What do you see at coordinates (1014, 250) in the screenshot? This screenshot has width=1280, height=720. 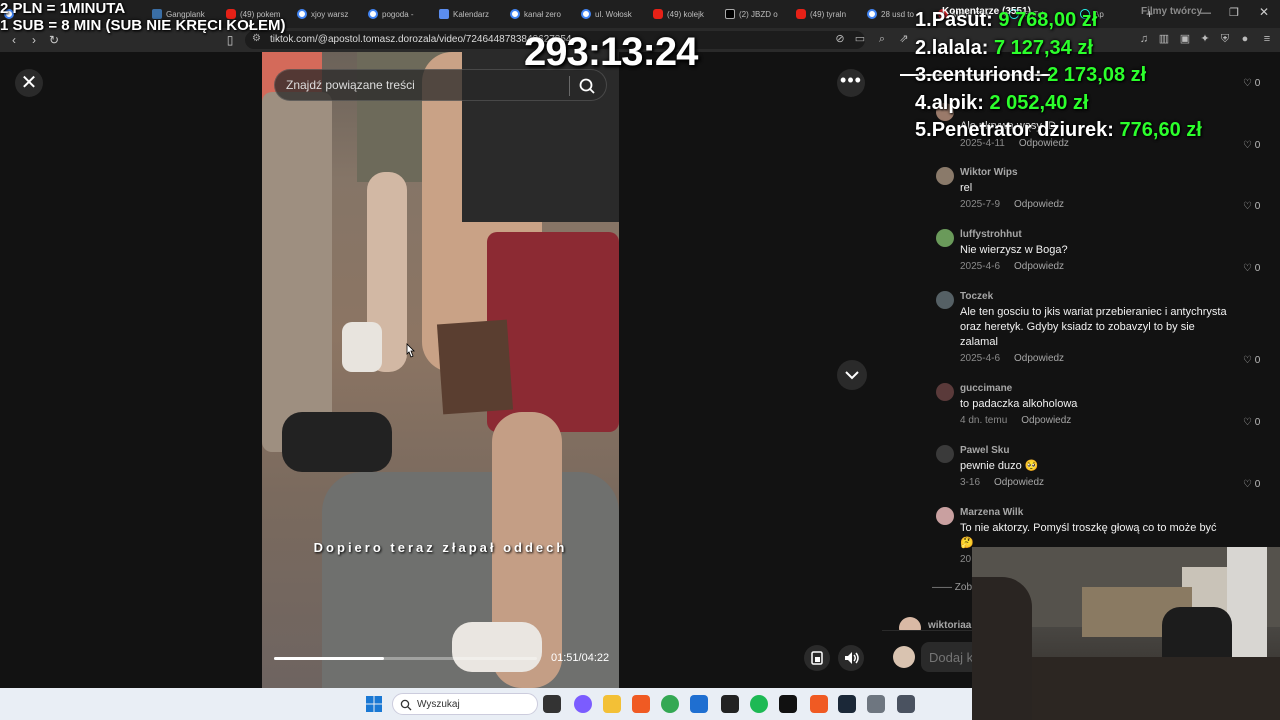 I see `comment-text: Nie wierzysz w Boga?` at bounding box center [1014, 250].